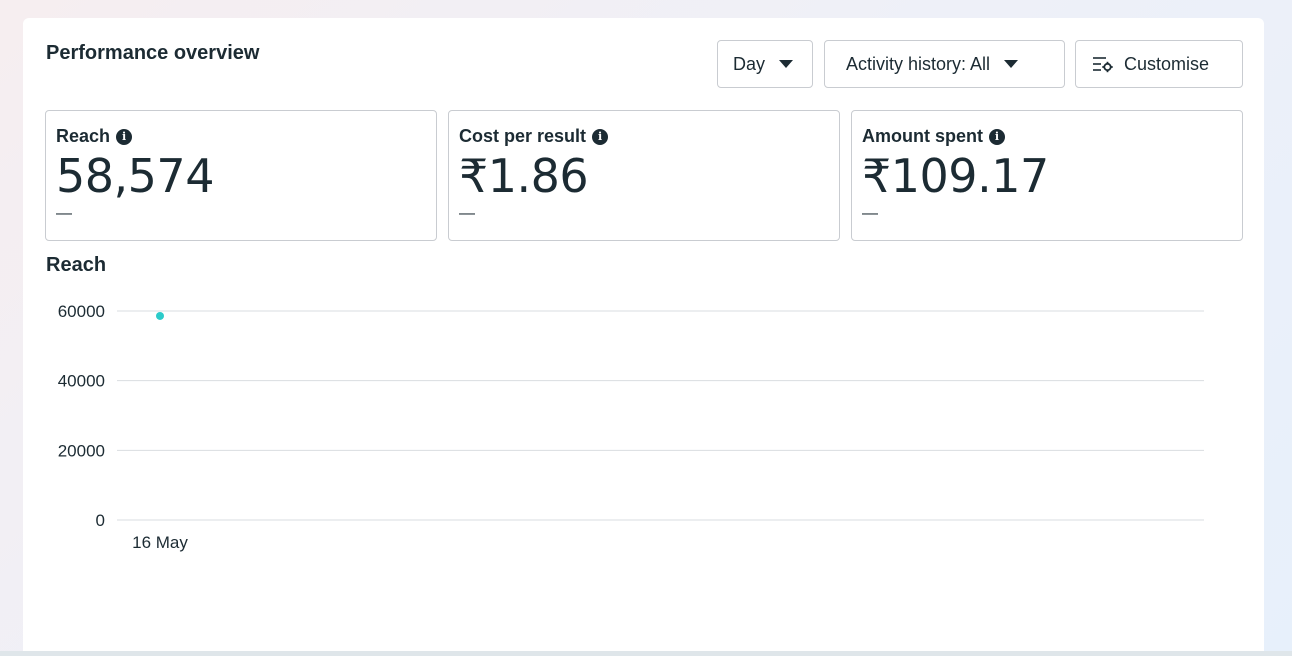  Describe the element at coordinates (81, 311) in the screenshot. I see `y-tick-label: 60000` at that location.